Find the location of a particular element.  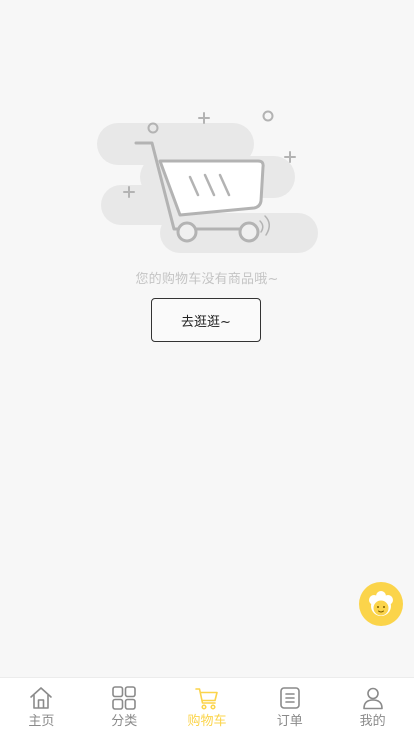

tab-orders: 订单 is located at coordinates (289, 707).